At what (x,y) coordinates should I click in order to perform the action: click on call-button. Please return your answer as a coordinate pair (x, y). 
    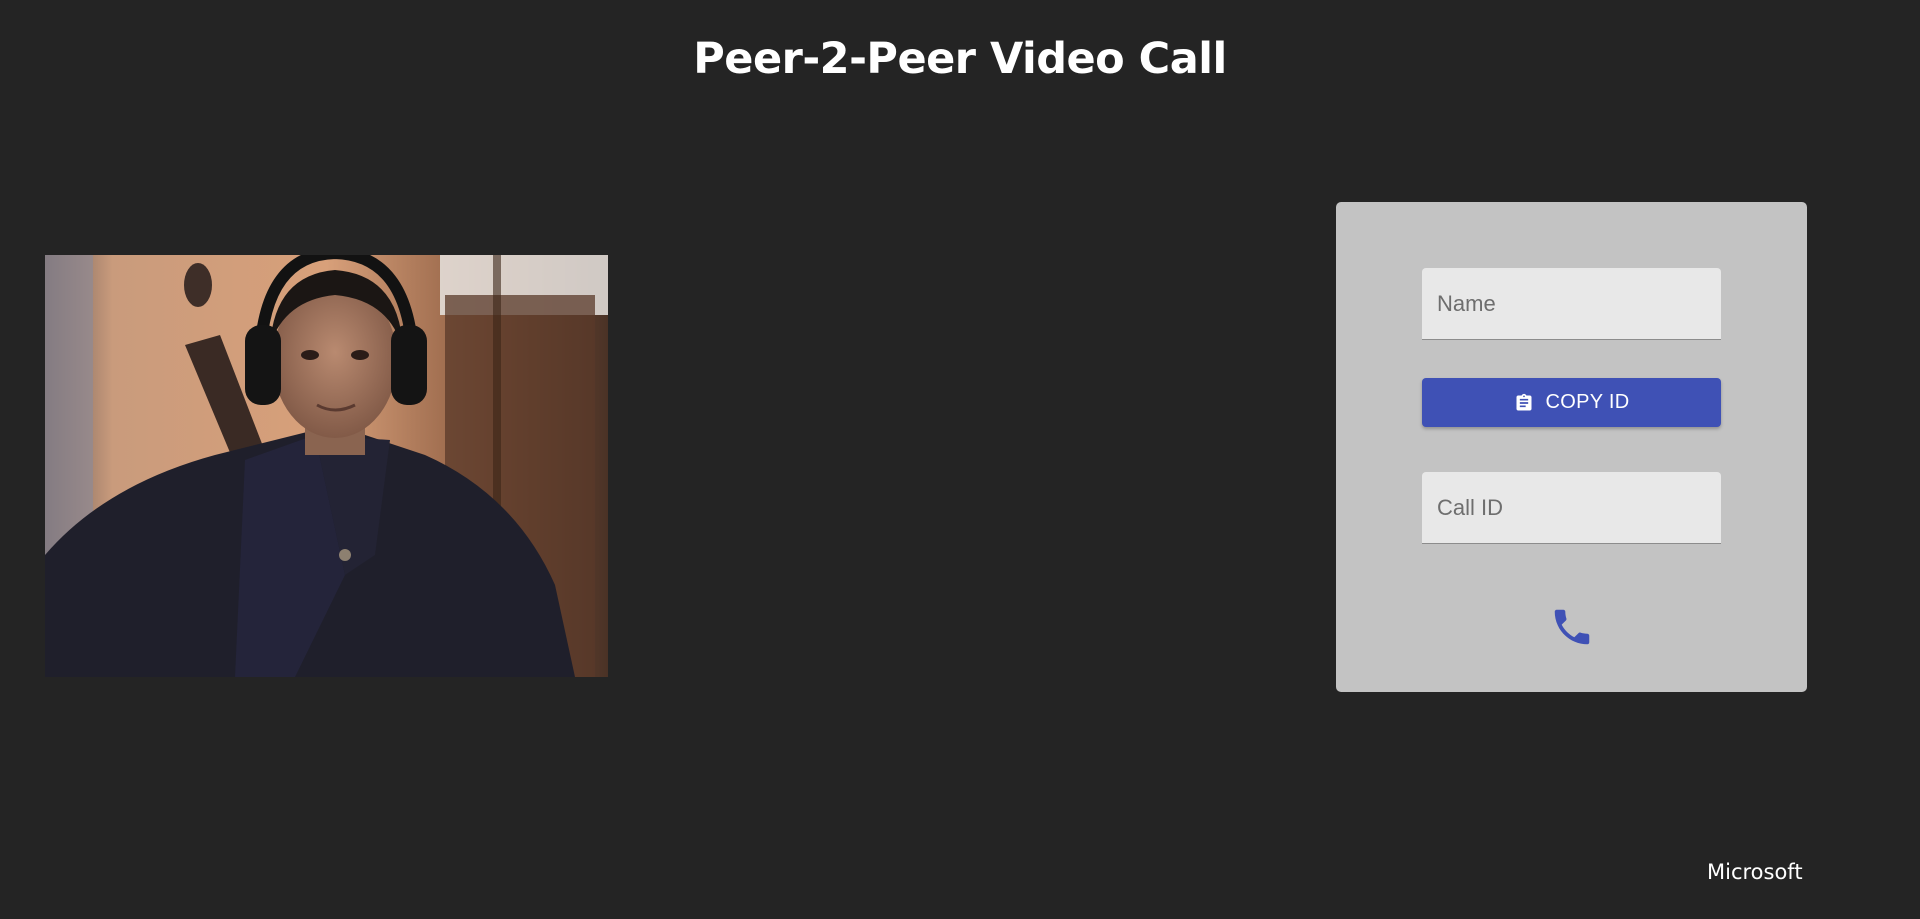
    Looking at the image, I should click on (1572, 628).